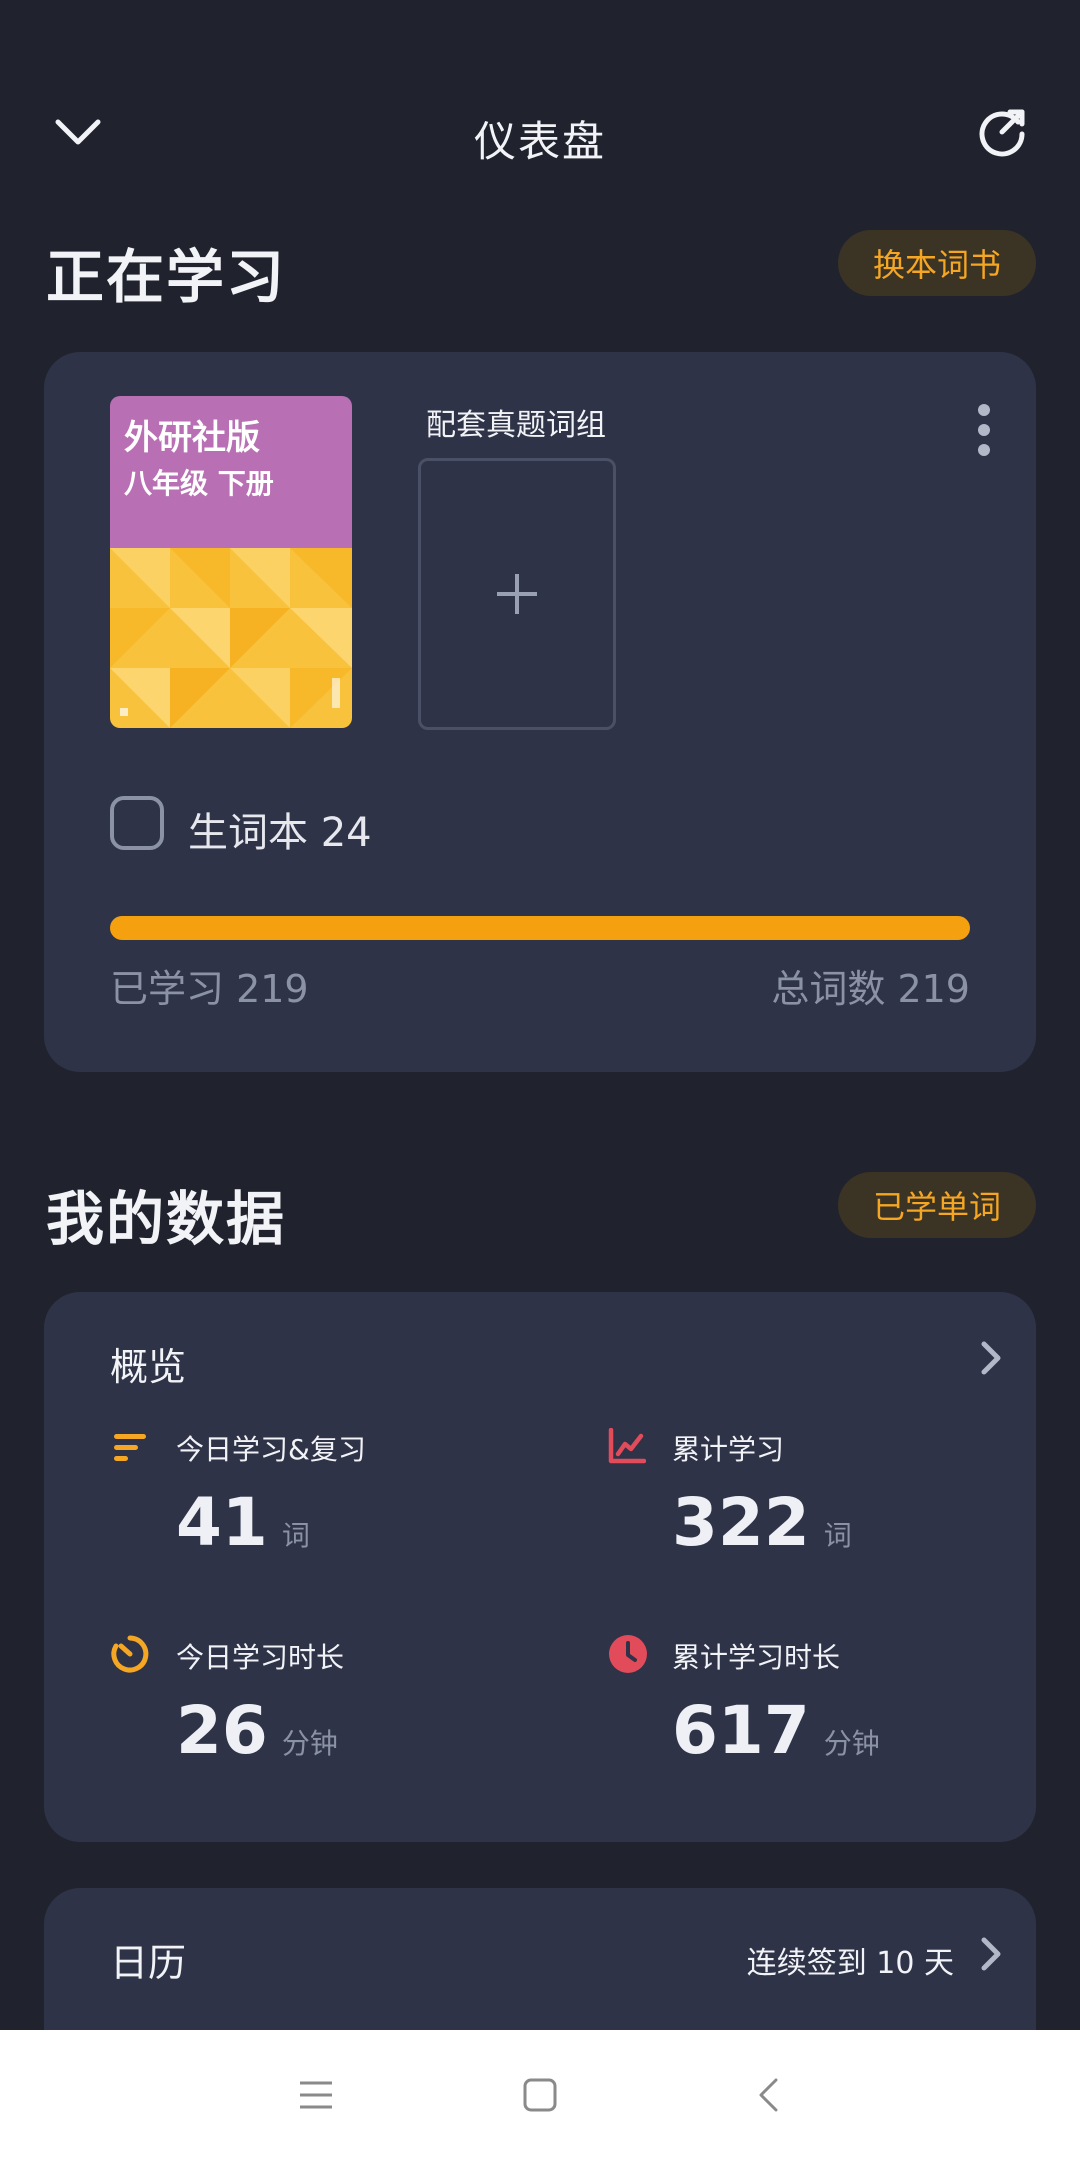 The width and height of the screenshot is (1080, 2160). What do you see at coordinates (280, 829) in the screenshot?
I see `vocab-book-label: 生词本 24` at bounding box center [280, 829].